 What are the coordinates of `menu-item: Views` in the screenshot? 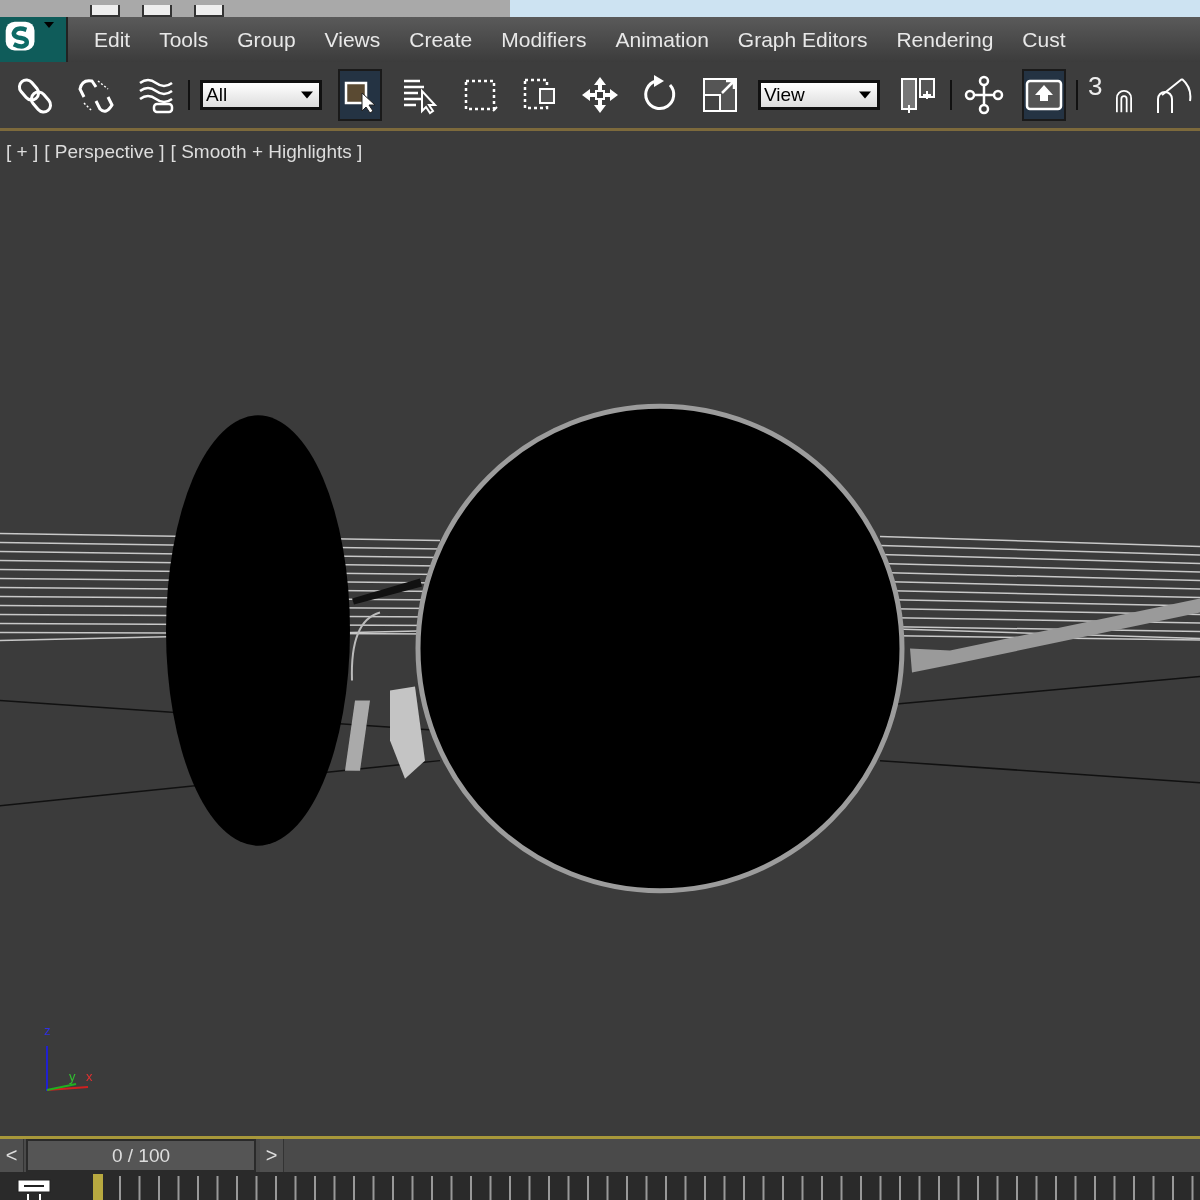 It's located at (353, 39).